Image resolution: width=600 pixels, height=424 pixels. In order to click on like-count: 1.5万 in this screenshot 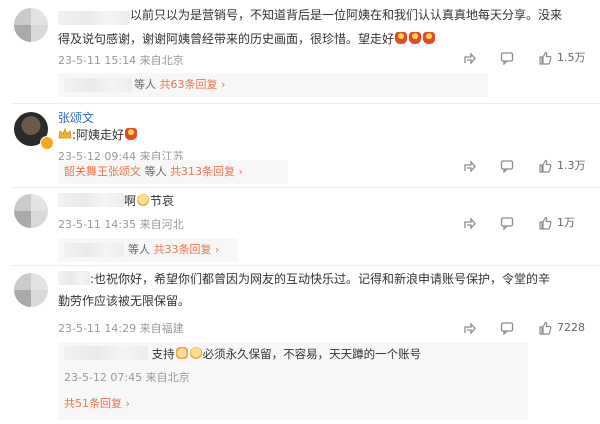, I will do `click(571, 57)`.